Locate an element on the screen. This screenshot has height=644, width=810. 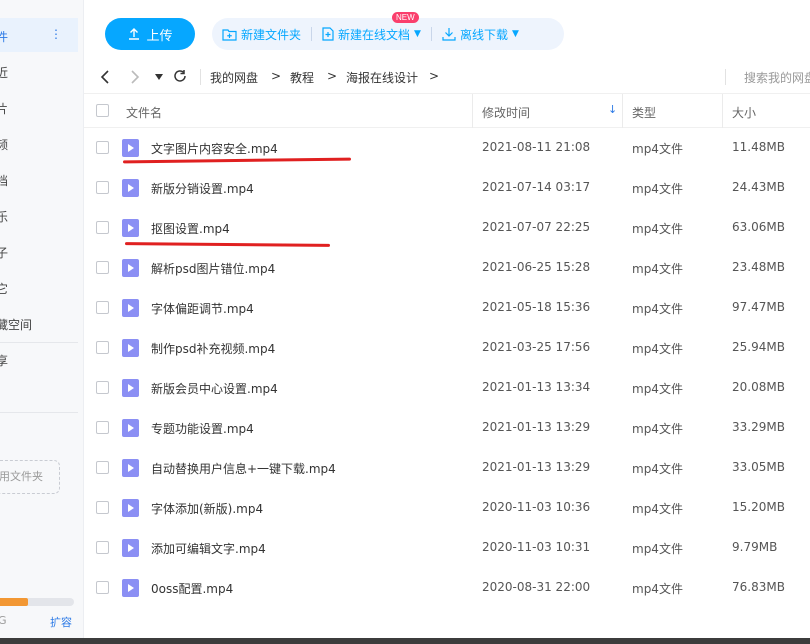
file-modified-time: 2021-01-13 13:29 is located at coordinates (536, 427).